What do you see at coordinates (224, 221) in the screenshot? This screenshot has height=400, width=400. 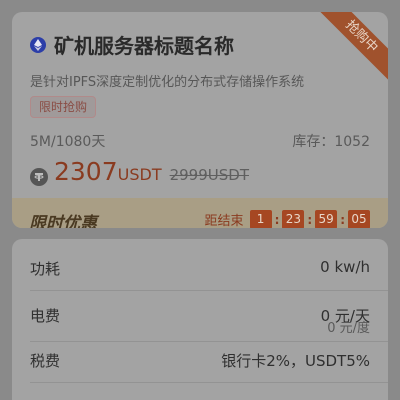 I see `countdown-label: 距结束` at bounding box center [224, 221].